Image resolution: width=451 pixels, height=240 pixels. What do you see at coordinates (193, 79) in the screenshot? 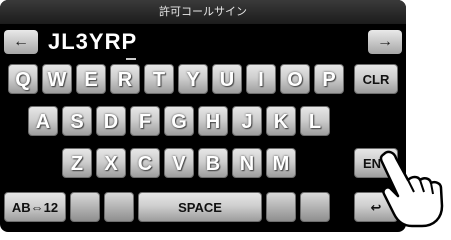
I see `key-y: Y` at bounding box center [193, 79].